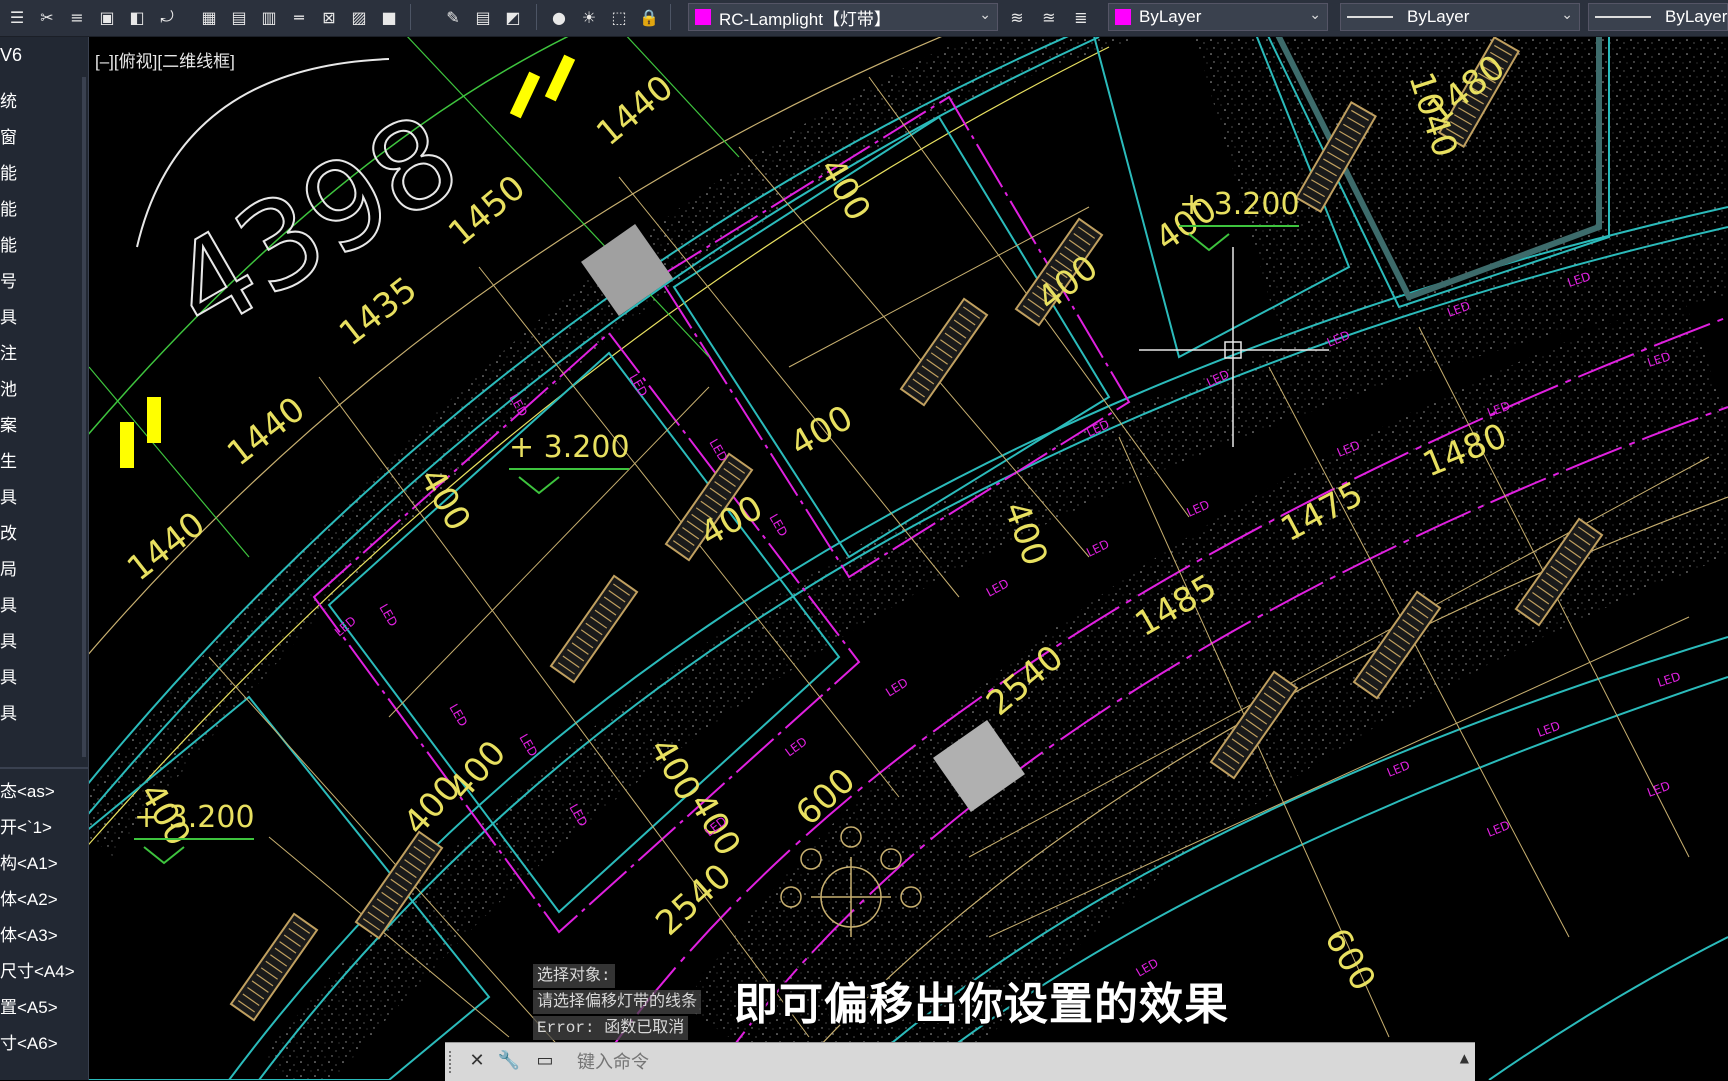 The height and width of the screenshot is (1081, 1728). What do you see at coordinates (17, 17) in the screenshot?
I see `layer-tool-icon: ☰` at bounding box center [17, 17].